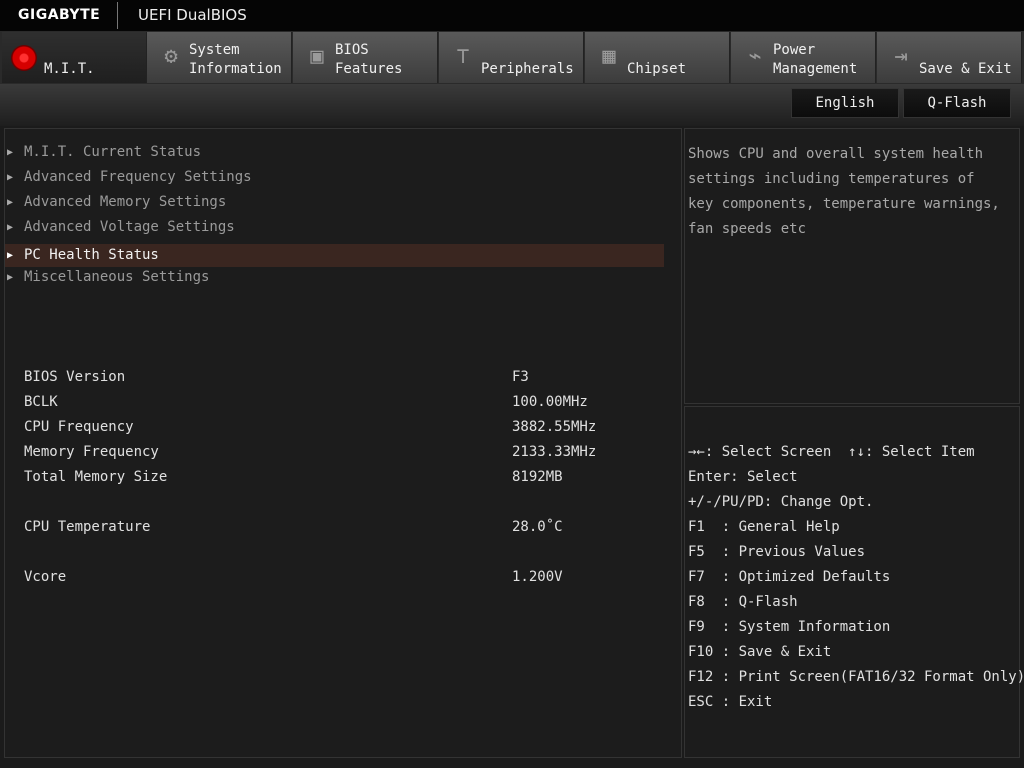 The height and width of the screenshot is (768, 1024). Describe the element at coordinates (369, 59) in the screenshot. I see `tab-label: BIOS Features` at that location.